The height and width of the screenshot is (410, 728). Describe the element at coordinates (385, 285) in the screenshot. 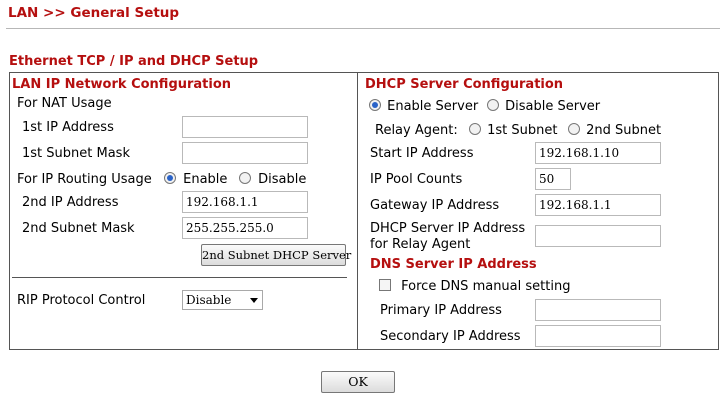

I see `force-dns-checkbox` at that location.